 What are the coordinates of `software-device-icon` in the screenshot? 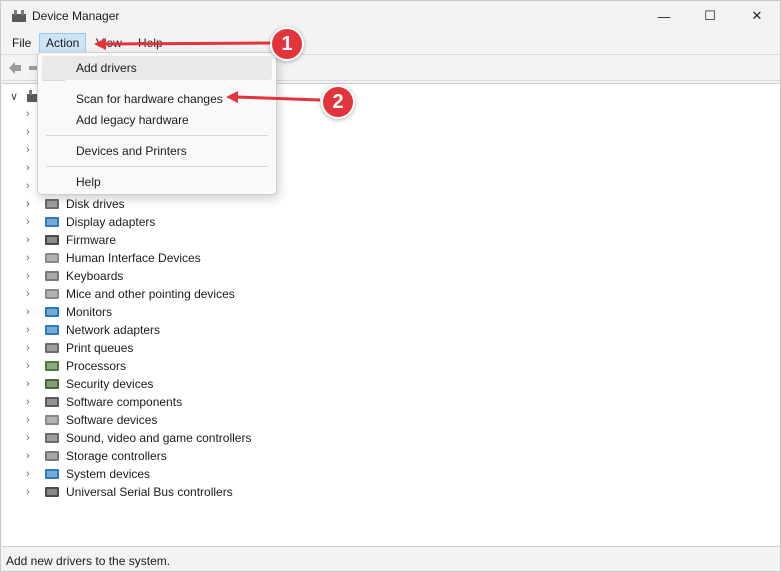 It's located at (52, 420).